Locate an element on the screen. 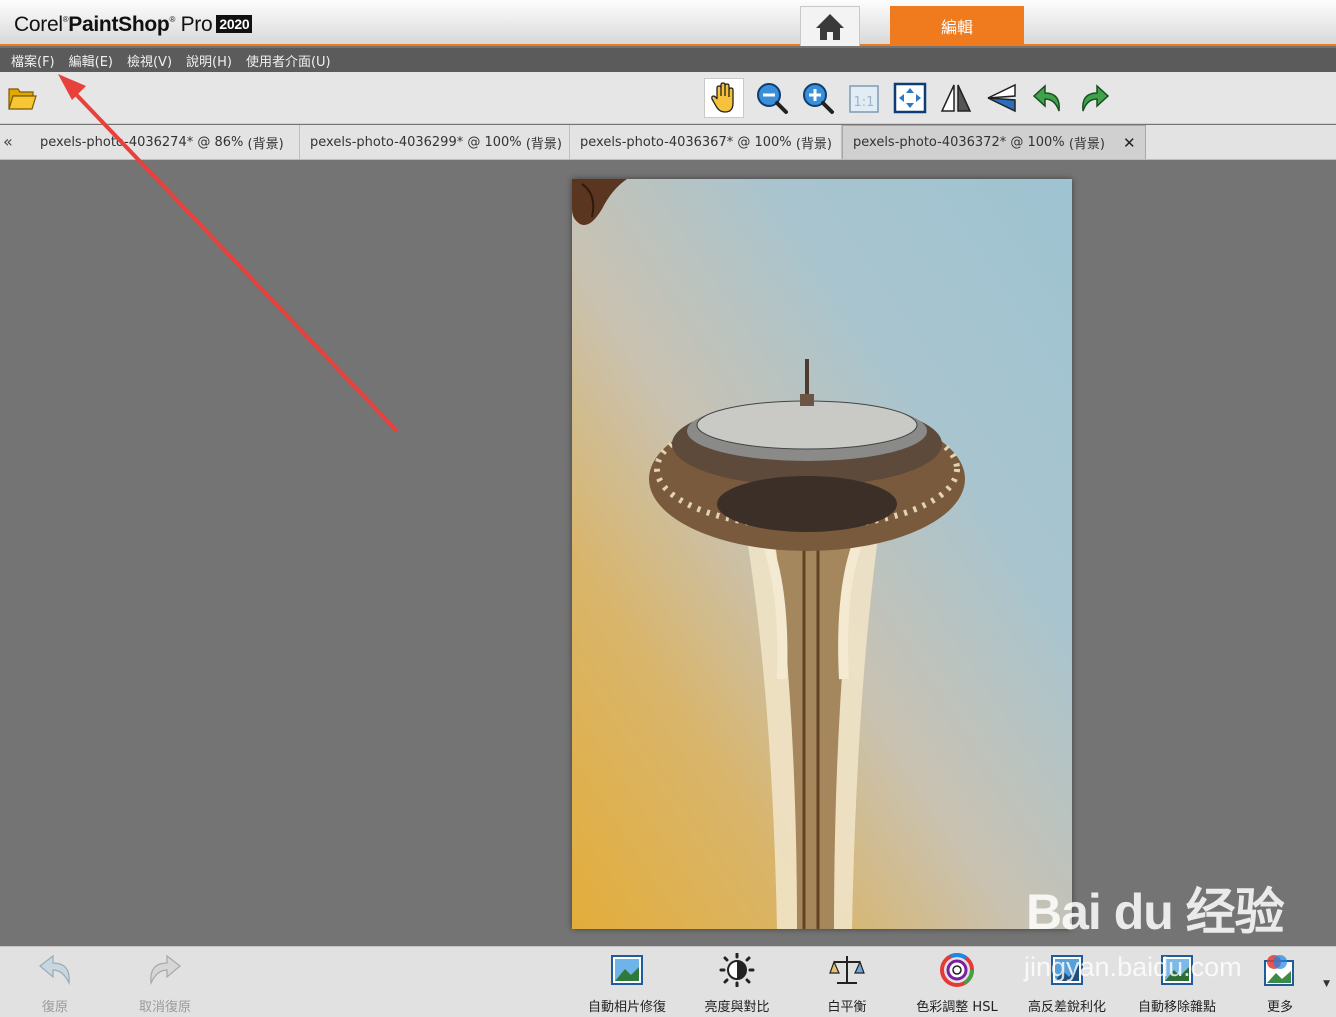 Image resolution: width=1336 pixels, height=1017 pixels. zoom-out-button is located at coordinates (772, 98).